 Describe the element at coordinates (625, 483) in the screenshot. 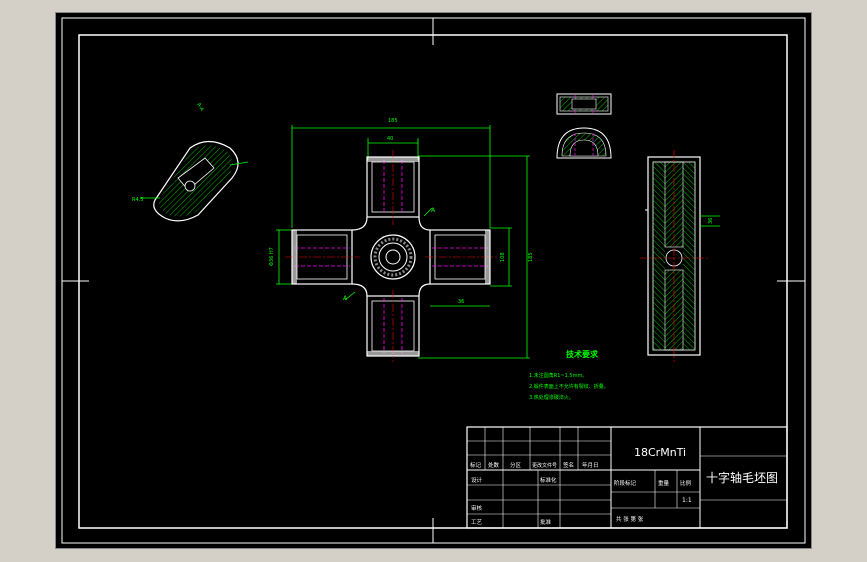

I see `tb-stage-marks: 阶段标记` at that location.